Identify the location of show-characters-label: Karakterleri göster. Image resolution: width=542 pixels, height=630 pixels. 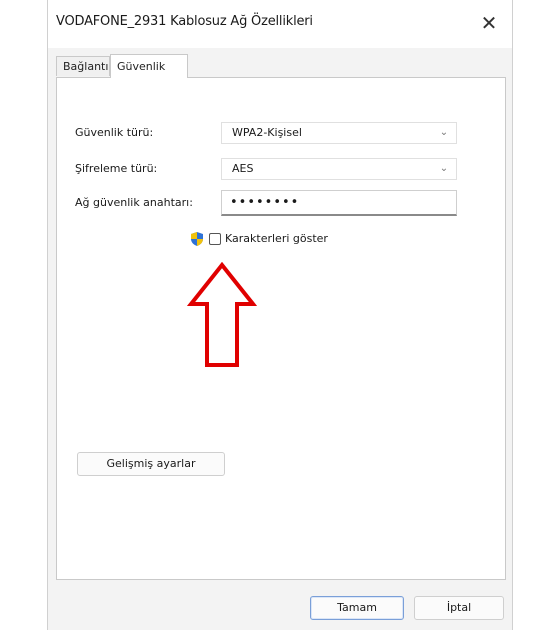
(276, 238).